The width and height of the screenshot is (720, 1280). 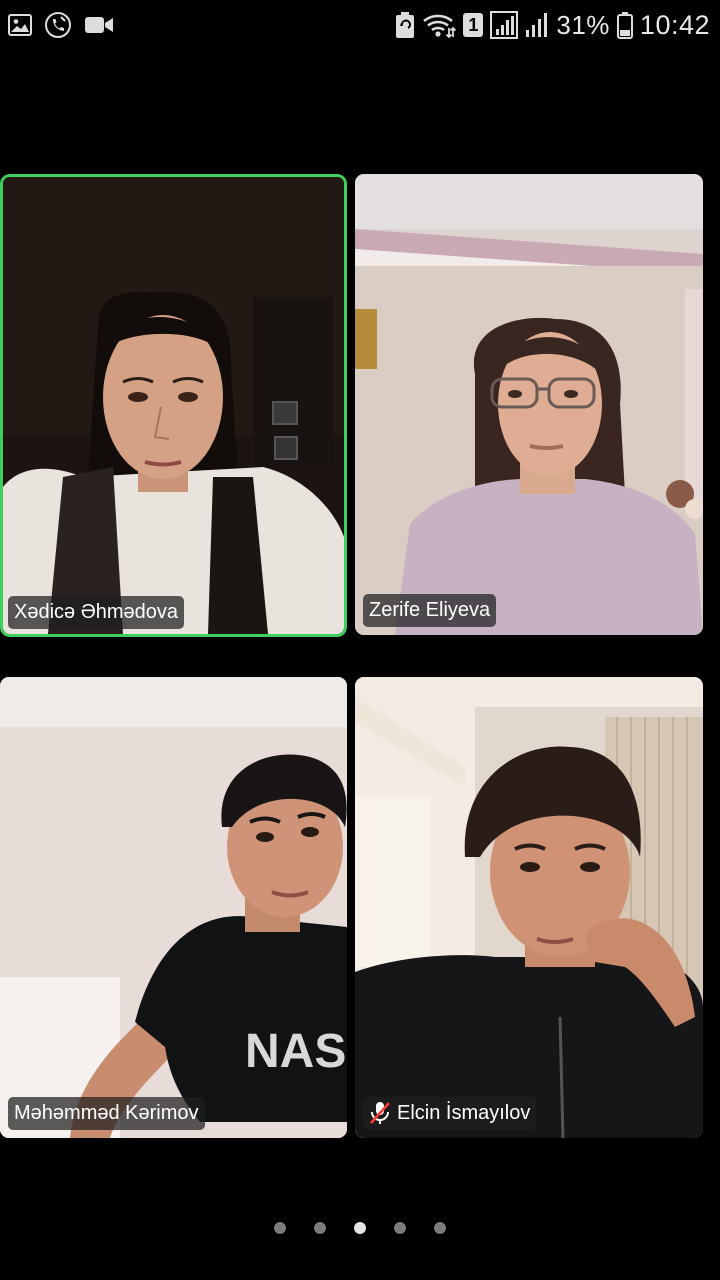 I want to click on status-left, so click(x=61, y=25).